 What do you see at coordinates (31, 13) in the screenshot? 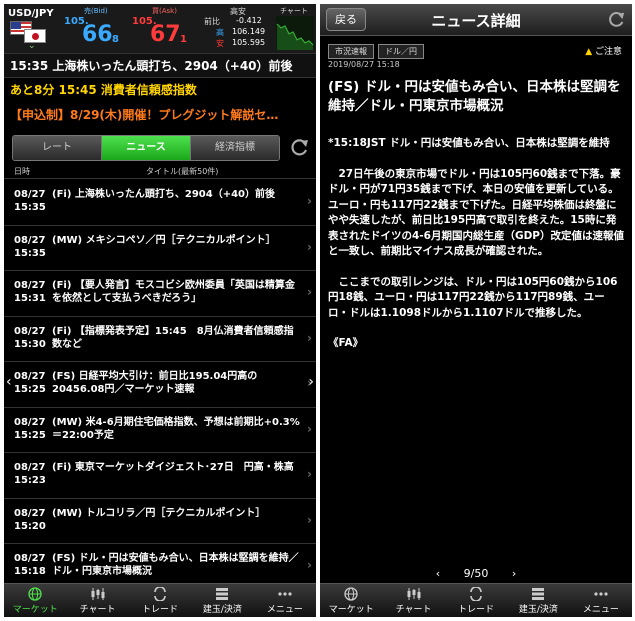
I see `currency-pair: USD/JPY` at bounding box center [31, 13].